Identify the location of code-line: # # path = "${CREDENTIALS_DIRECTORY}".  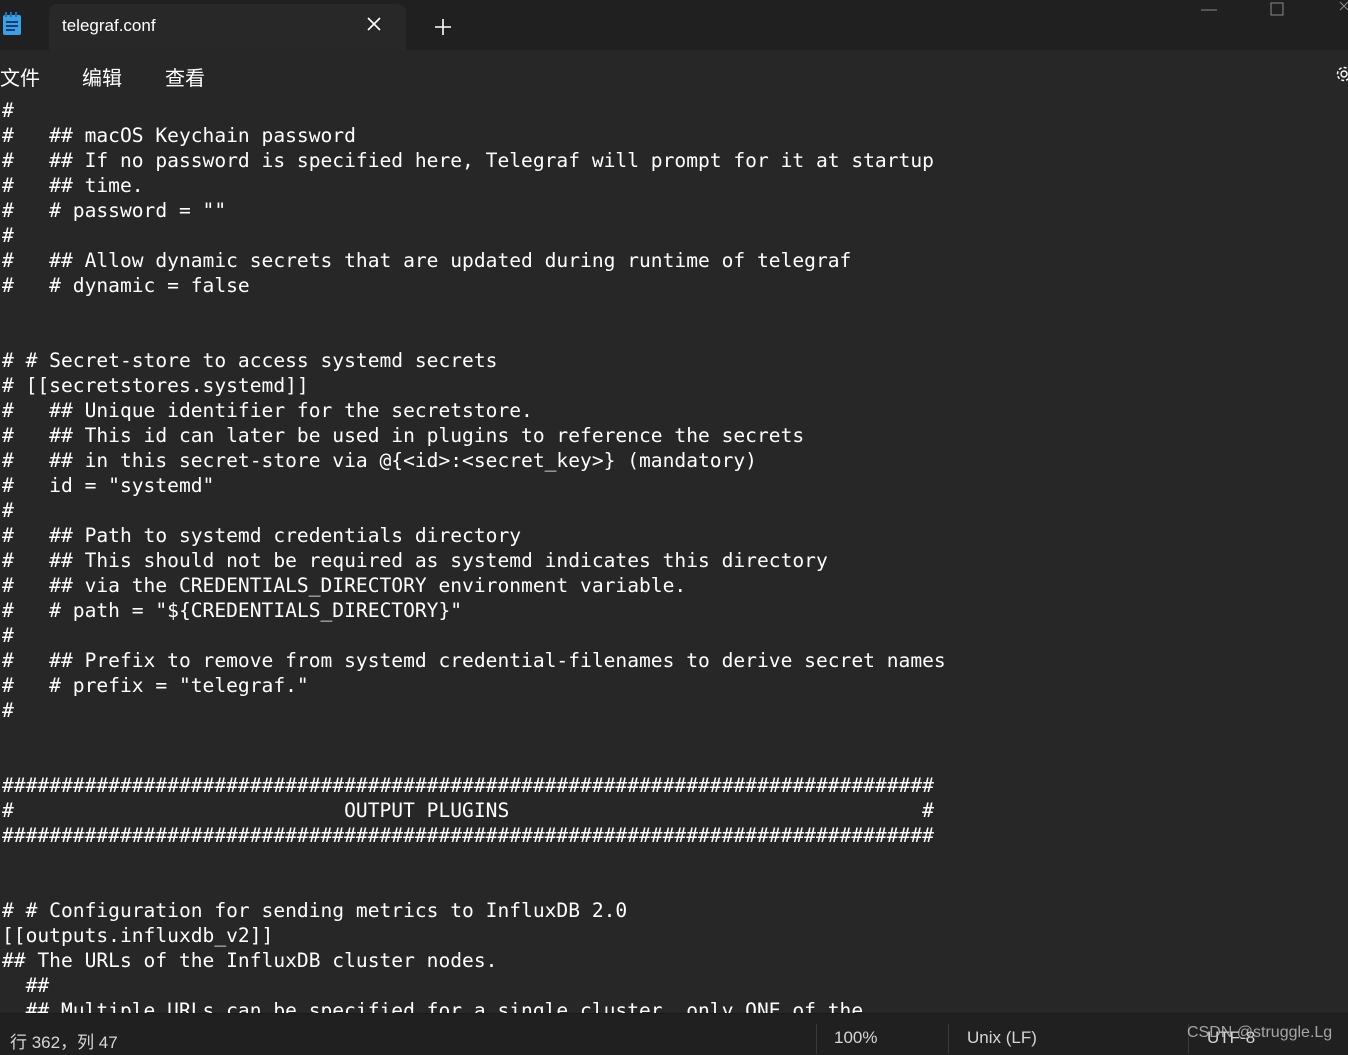
(474, 610).